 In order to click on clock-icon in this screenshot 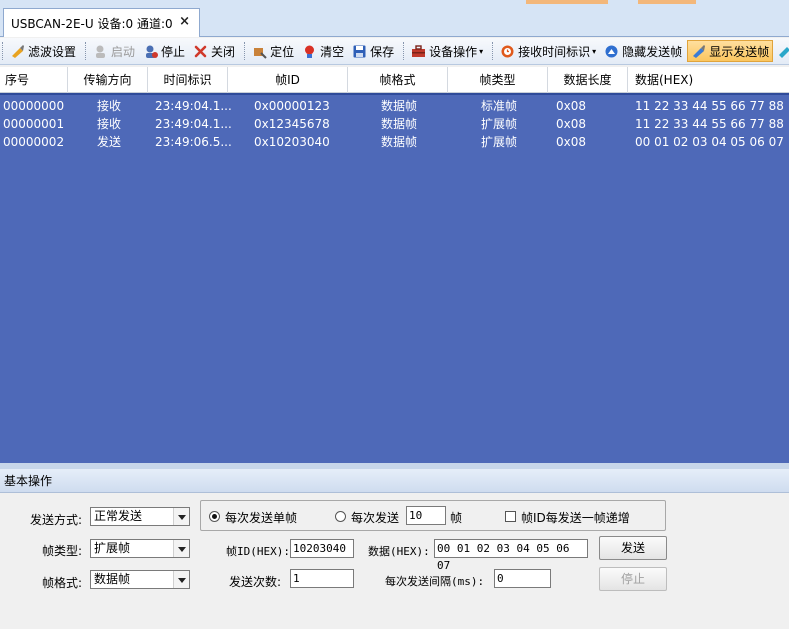, I will do `click(507, 51)`.